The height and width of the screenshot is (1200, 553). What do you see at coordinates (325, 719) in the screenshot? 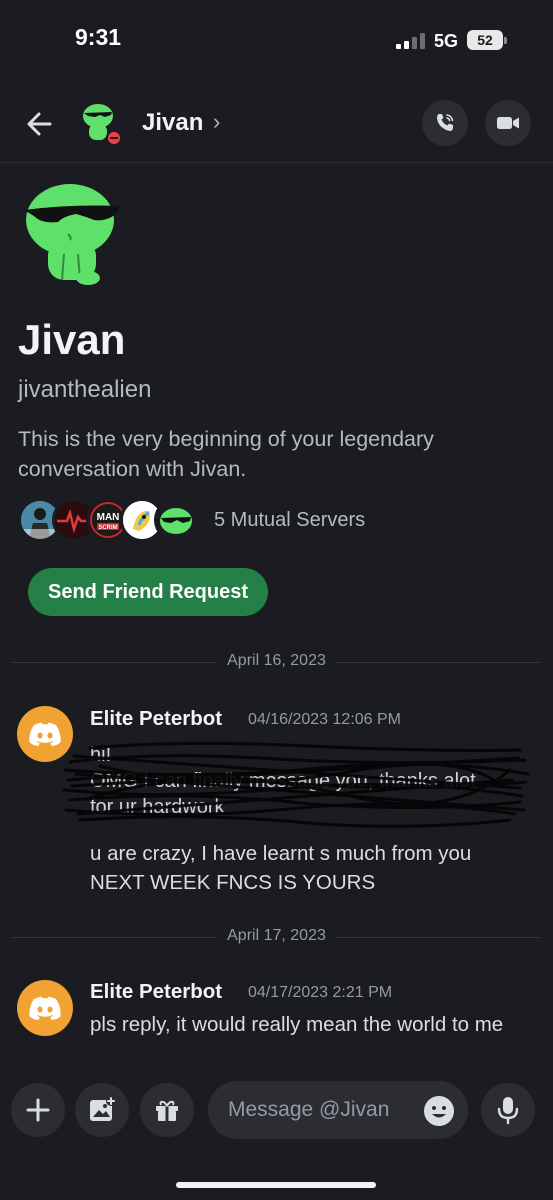
I see `message-timestamp: 04/16/2023 12:06 PM` at bounding box center [325, 719].